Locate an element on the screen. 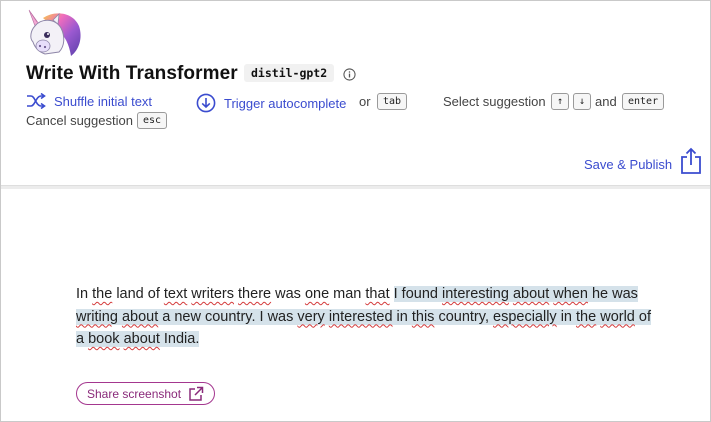 The height and width of the screenshot is (422, 711). shuffle-button: Shuffle initial text is located at coordinates (89, 101).